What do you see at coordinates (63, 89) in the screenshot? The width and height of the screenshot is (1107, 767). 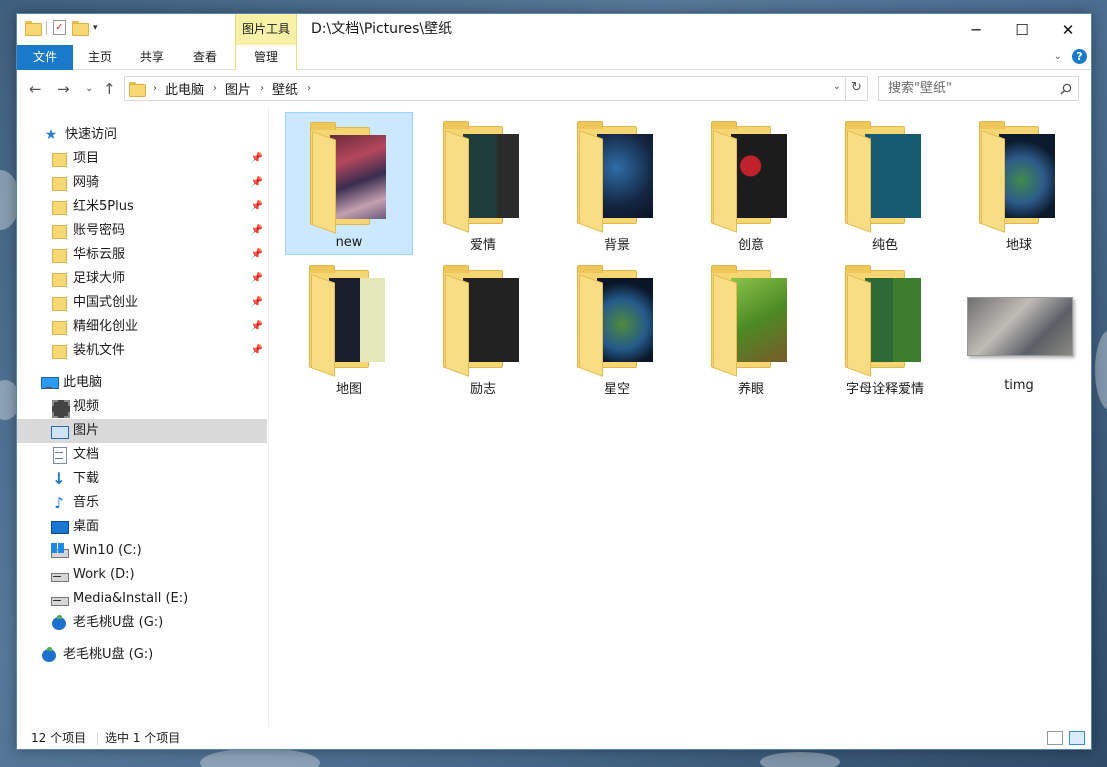 I see `forward-icon: →` at bounding box center [63, 89].